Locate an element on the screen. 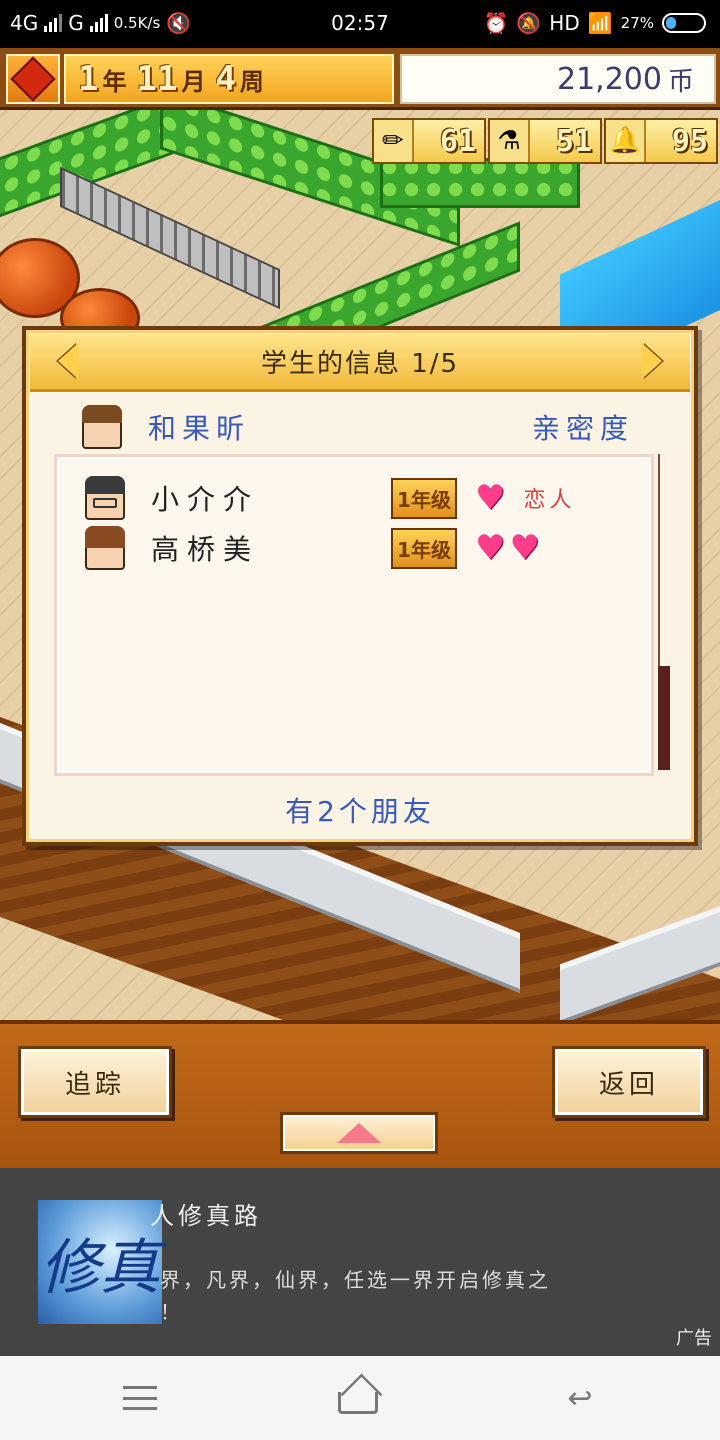  student-avatar is located at coordinates (102, 427).